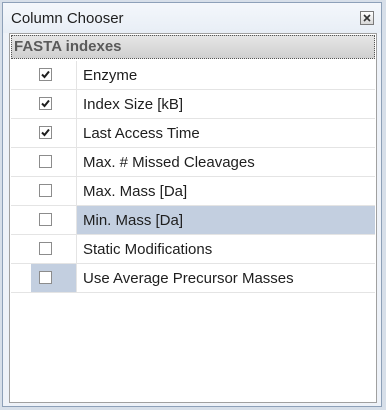  I want to click on column-row: Index Size [kB], so click(193, 104).